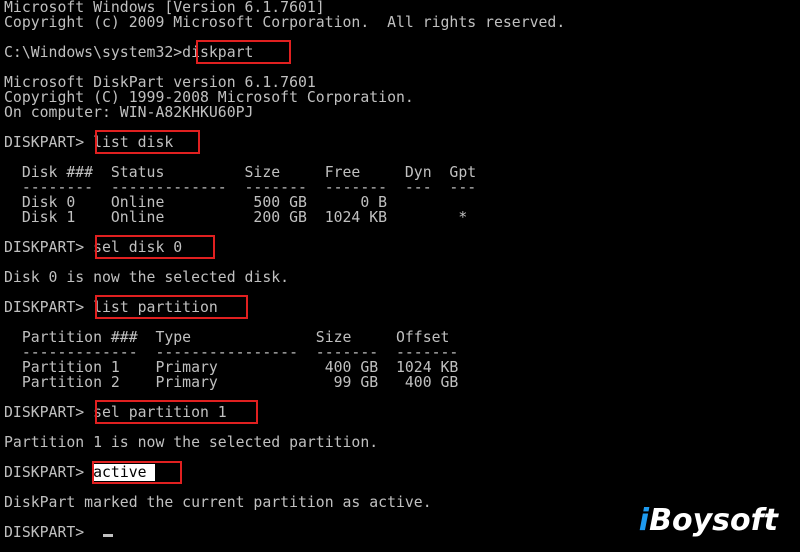 This screenshot has width=800, height=552. I want to click on table-row: Partition 2 Primary 99 GB 400 GB, so click(231, 382).